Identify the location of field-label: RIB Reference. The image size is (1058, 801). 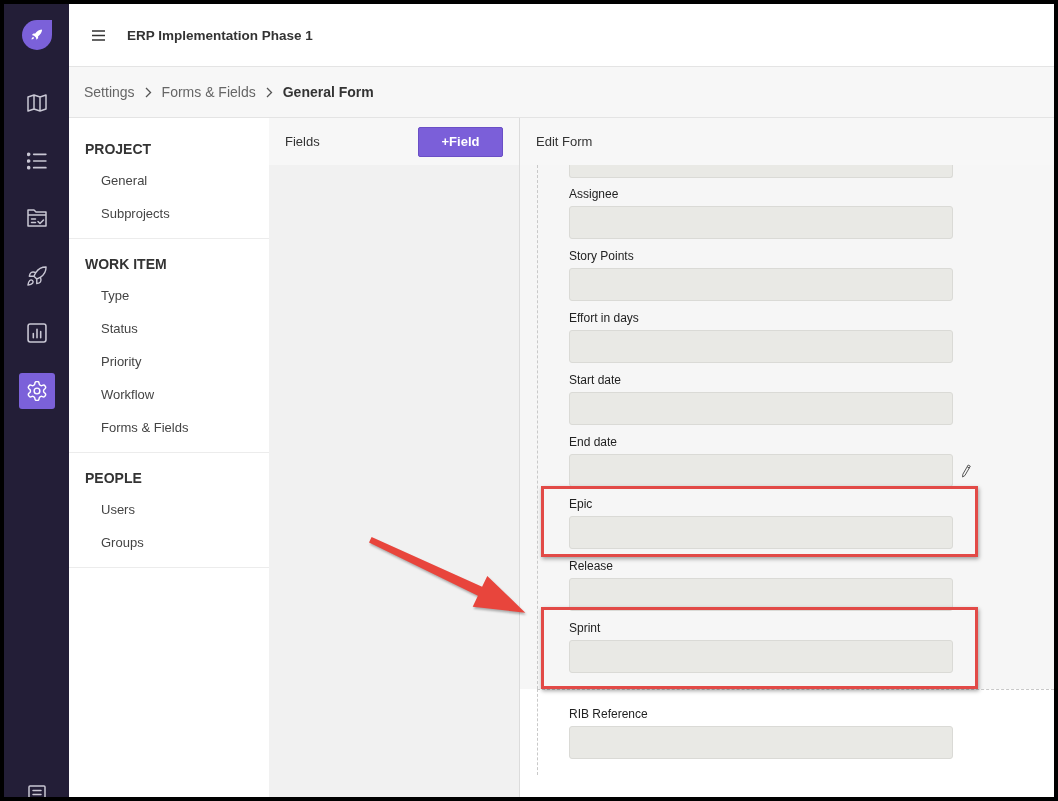
(608, 714).